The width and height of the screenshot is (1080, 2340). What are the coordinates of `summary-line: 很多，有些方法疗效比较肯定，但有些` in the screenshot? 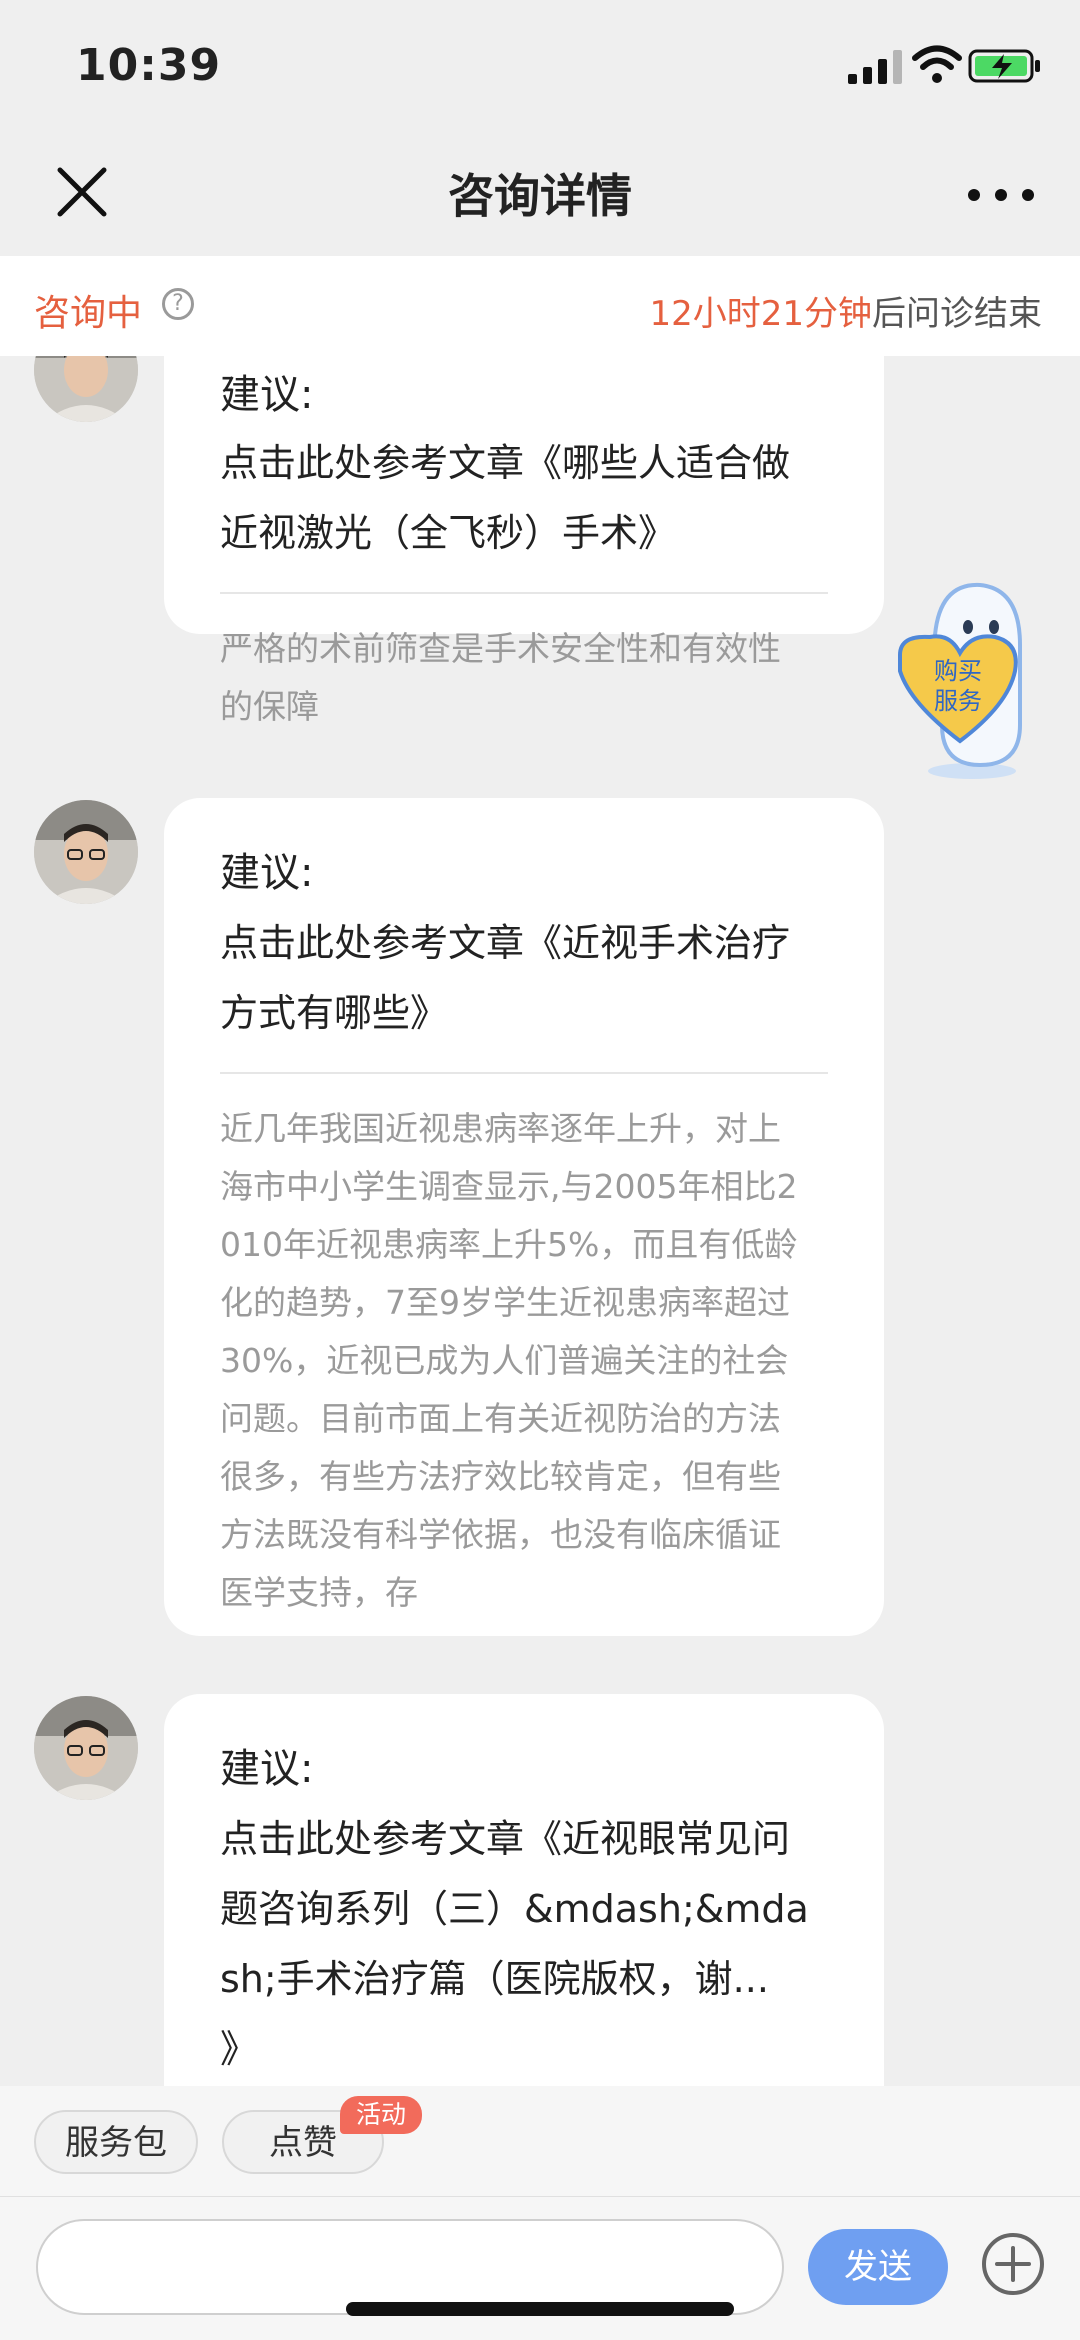 It's located at (500, 1476).